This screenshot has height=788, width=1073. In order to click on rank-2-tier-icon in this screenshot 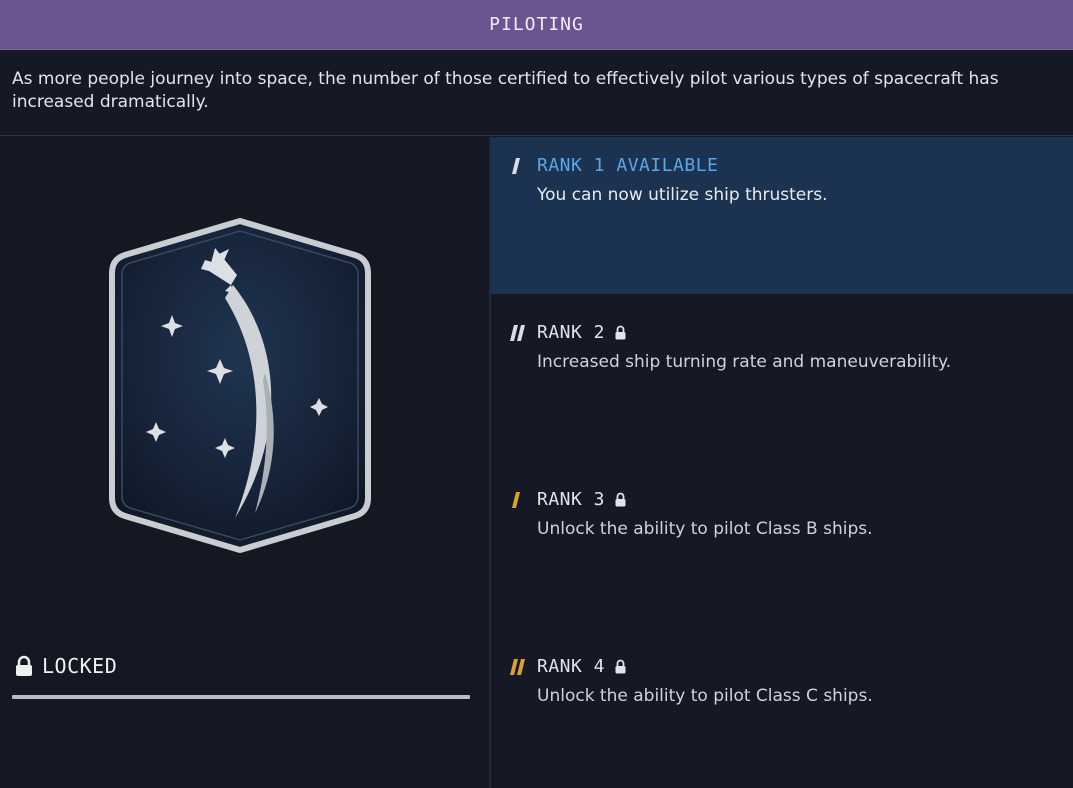, I will do `click(517, 332)`.